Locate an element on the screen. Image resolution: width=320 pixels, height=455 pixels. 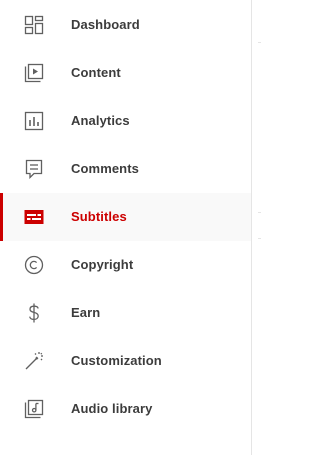
sidebar-item-comments: Comments is located at coordinates (125, 169).